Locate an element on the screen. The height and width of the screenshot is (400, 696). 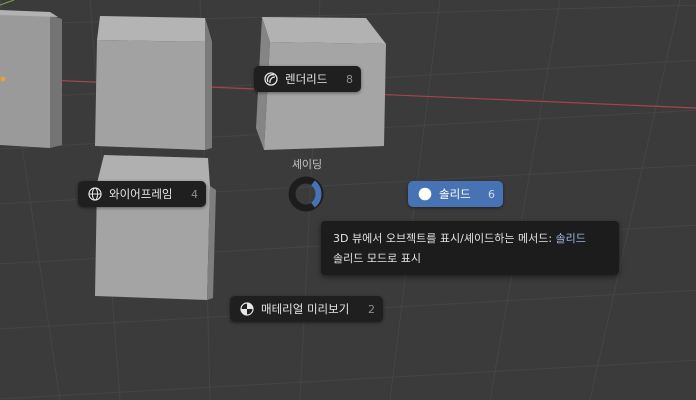
pie-item-label: 솔리드 is located at coordinates (455, 194).